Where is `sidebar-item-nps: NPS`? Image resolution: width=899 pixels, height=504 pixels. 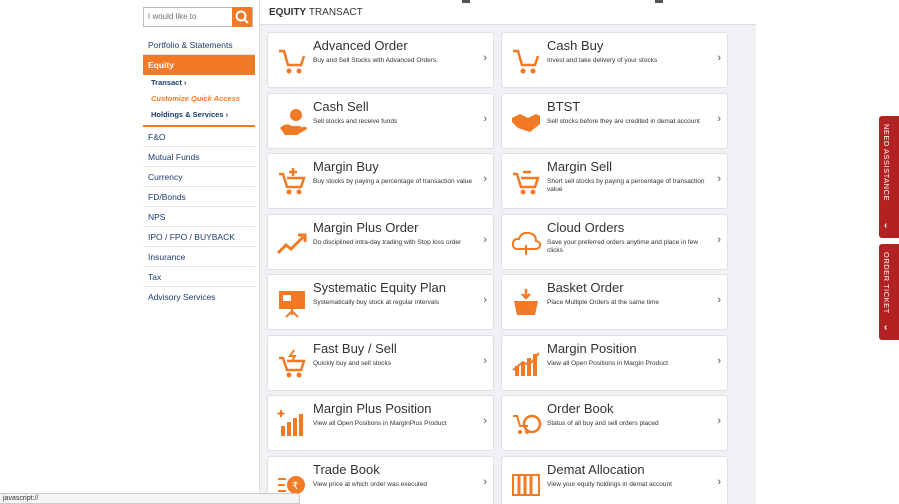
sidebar-item-nps: NPS is located at coordinates (199, 217).